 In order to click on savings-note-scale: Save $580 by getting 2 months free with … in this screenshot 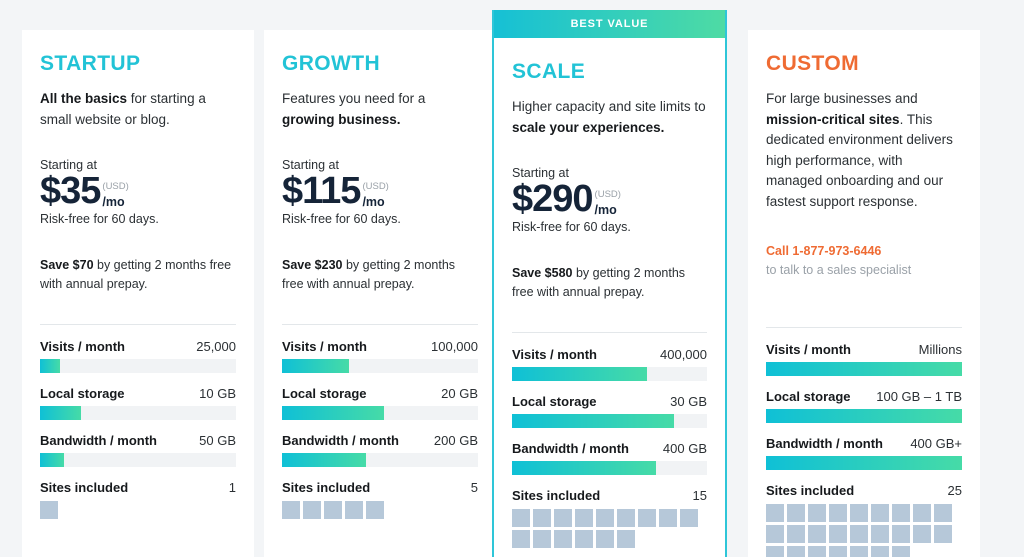, I will do `click(609, 283)`.